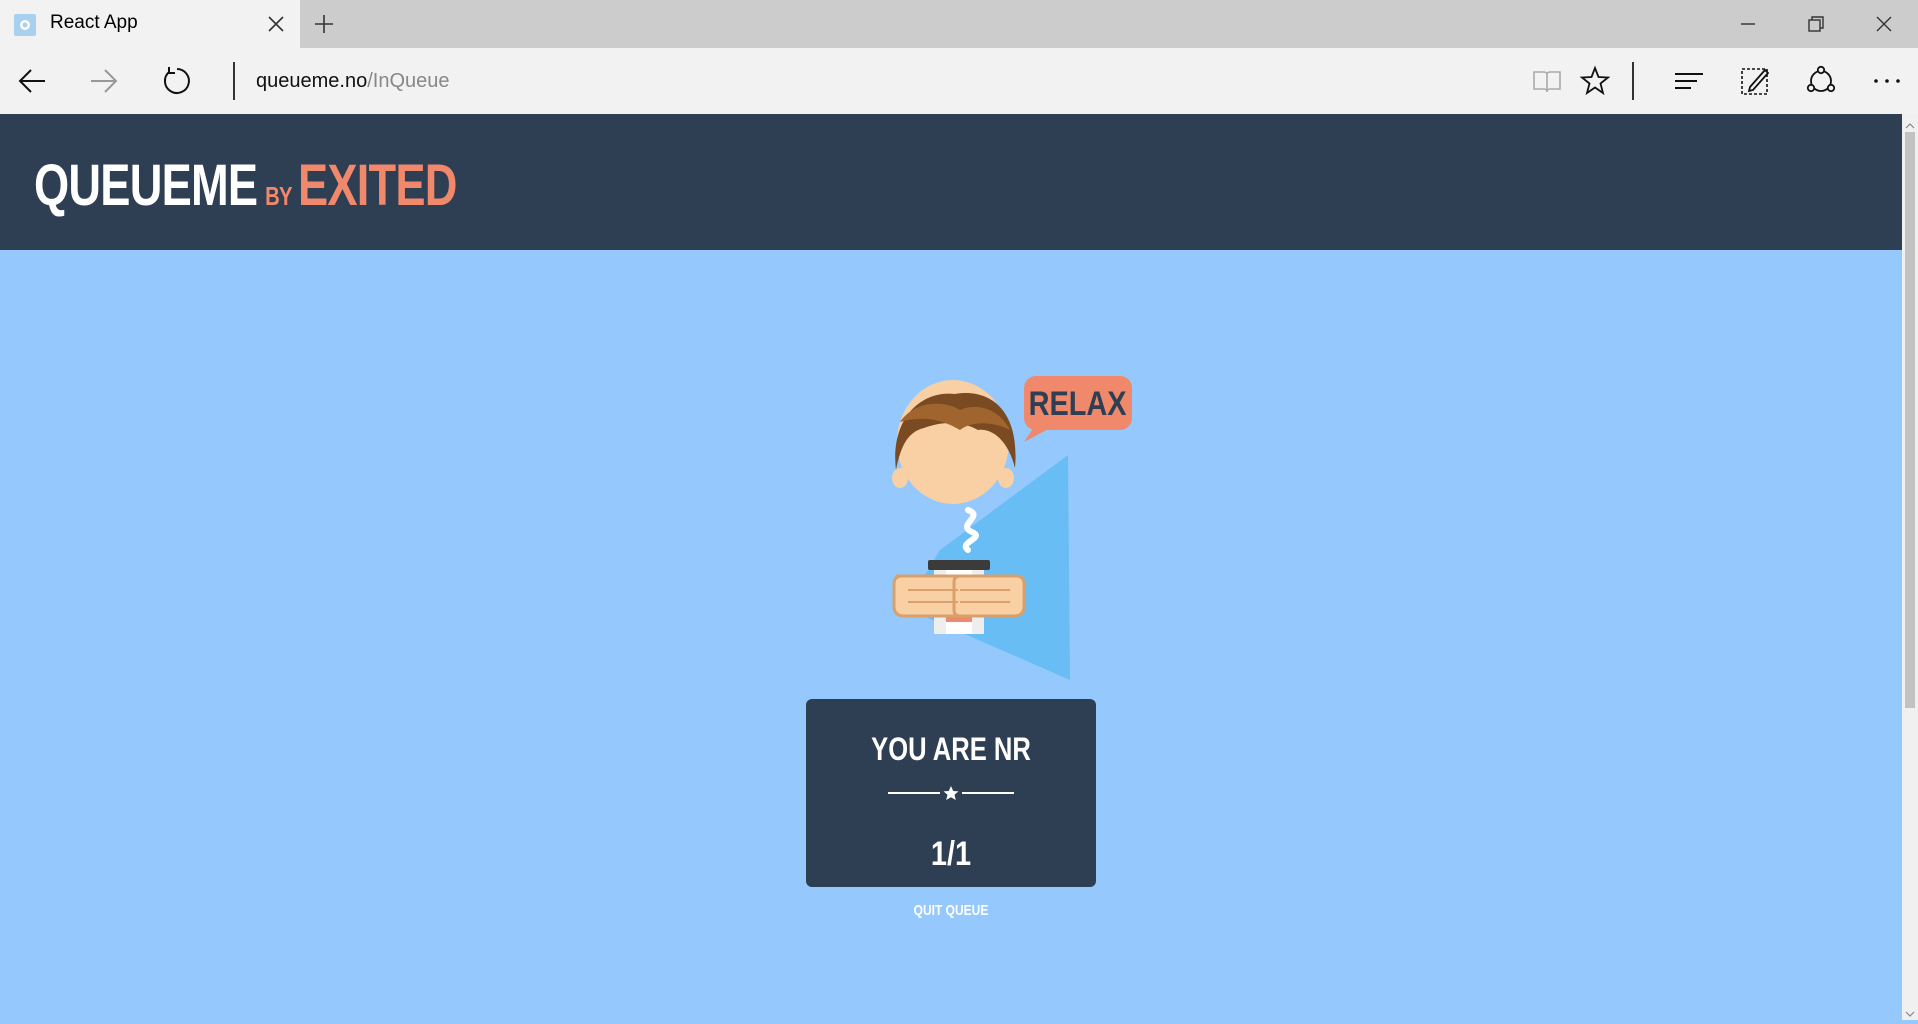 The image size is (1918, 1024). Describe the element at coordinates (312, 81) in the screenshot. I see `url-host: queueme.no` at that location.